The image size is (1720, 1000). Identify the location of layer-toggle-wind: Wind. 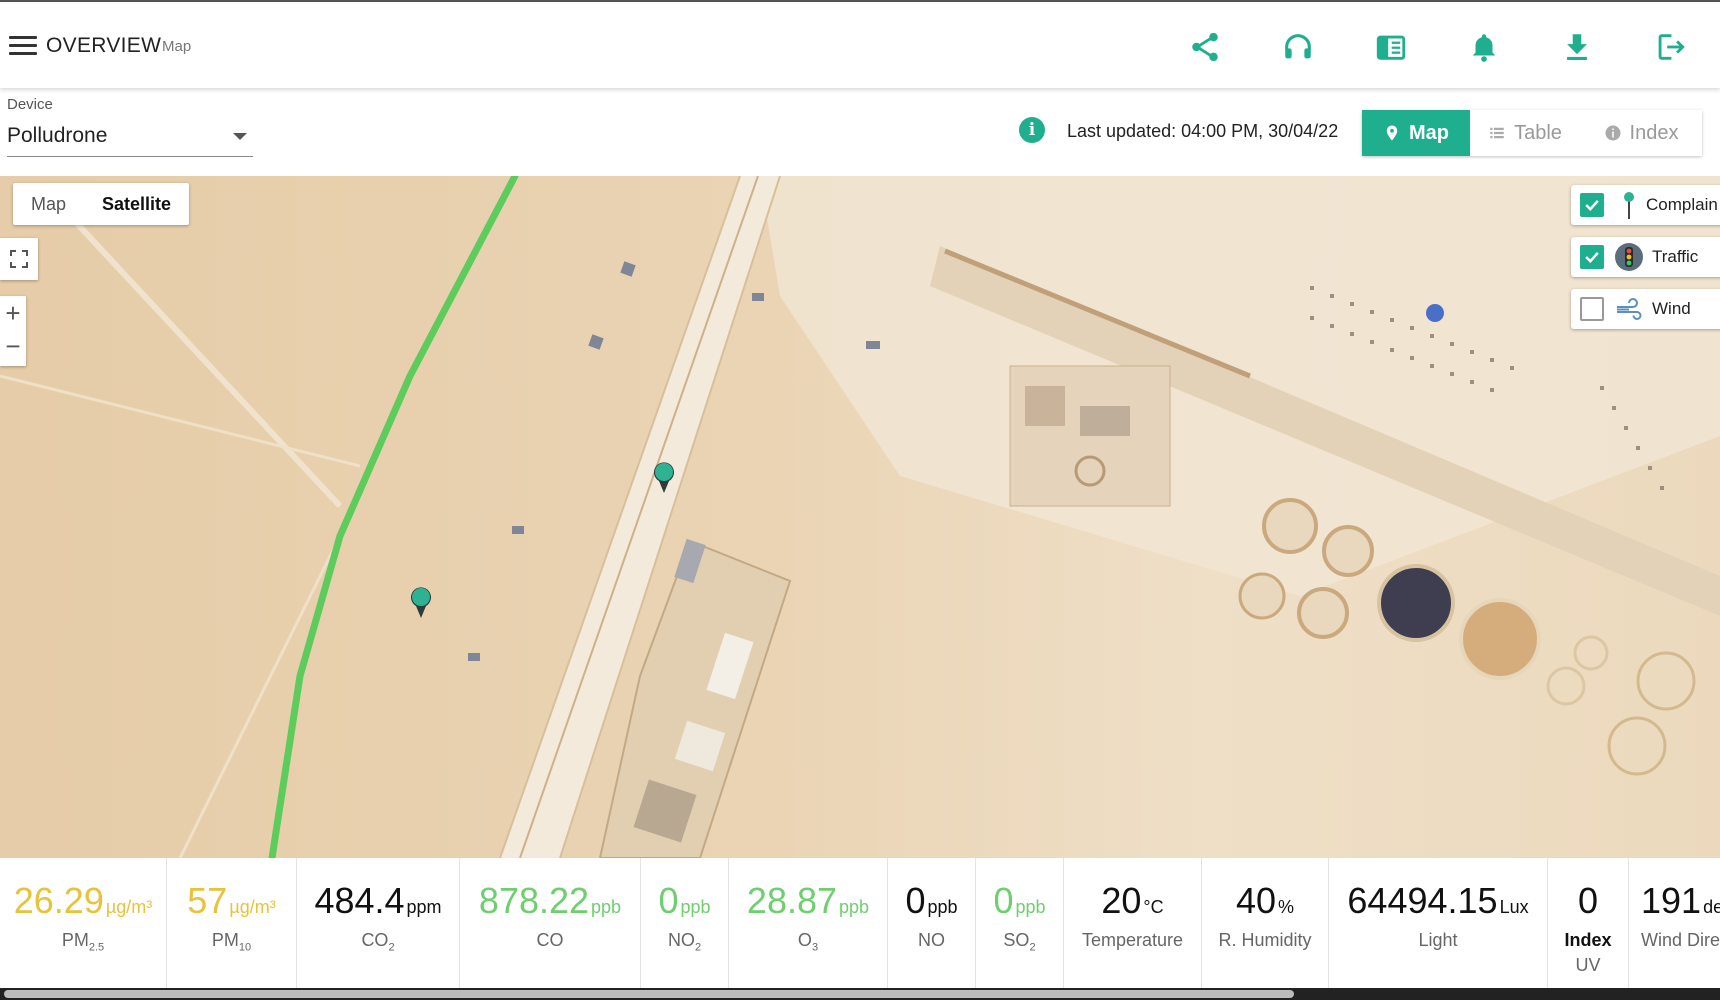
(1645, 309).